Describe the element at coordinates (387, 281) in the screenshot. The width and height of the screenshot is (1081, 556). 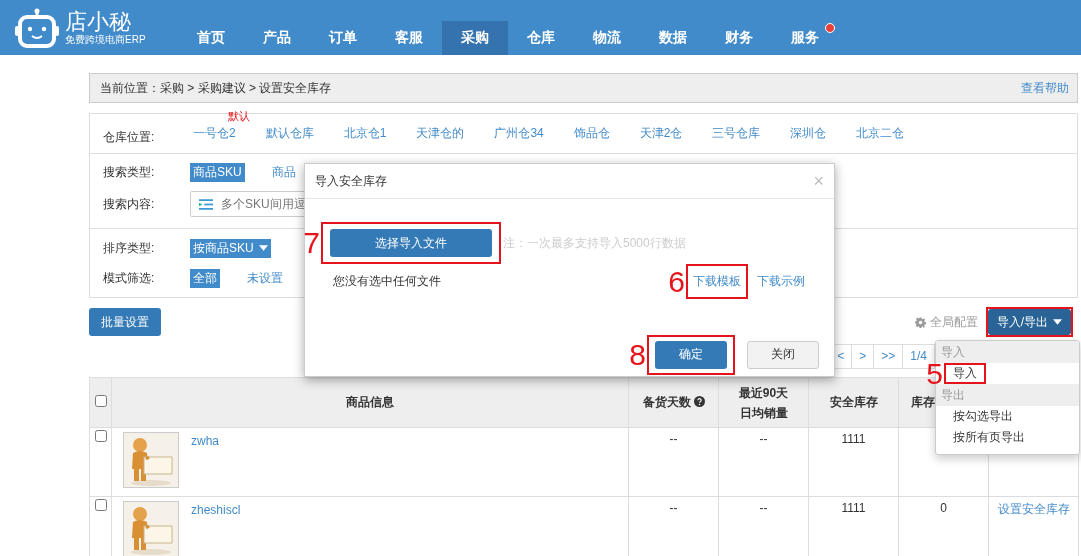
I see `file-status: 您没有选中任何文件` at that location.